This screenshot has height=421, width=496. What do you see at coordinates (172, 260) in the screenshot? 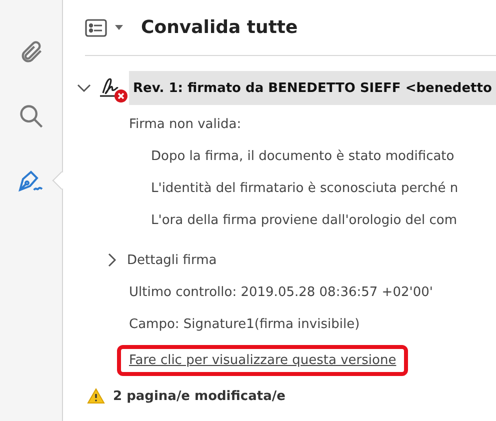
I see `details-label: Dettagli firma` at bounding box center [172, 260].